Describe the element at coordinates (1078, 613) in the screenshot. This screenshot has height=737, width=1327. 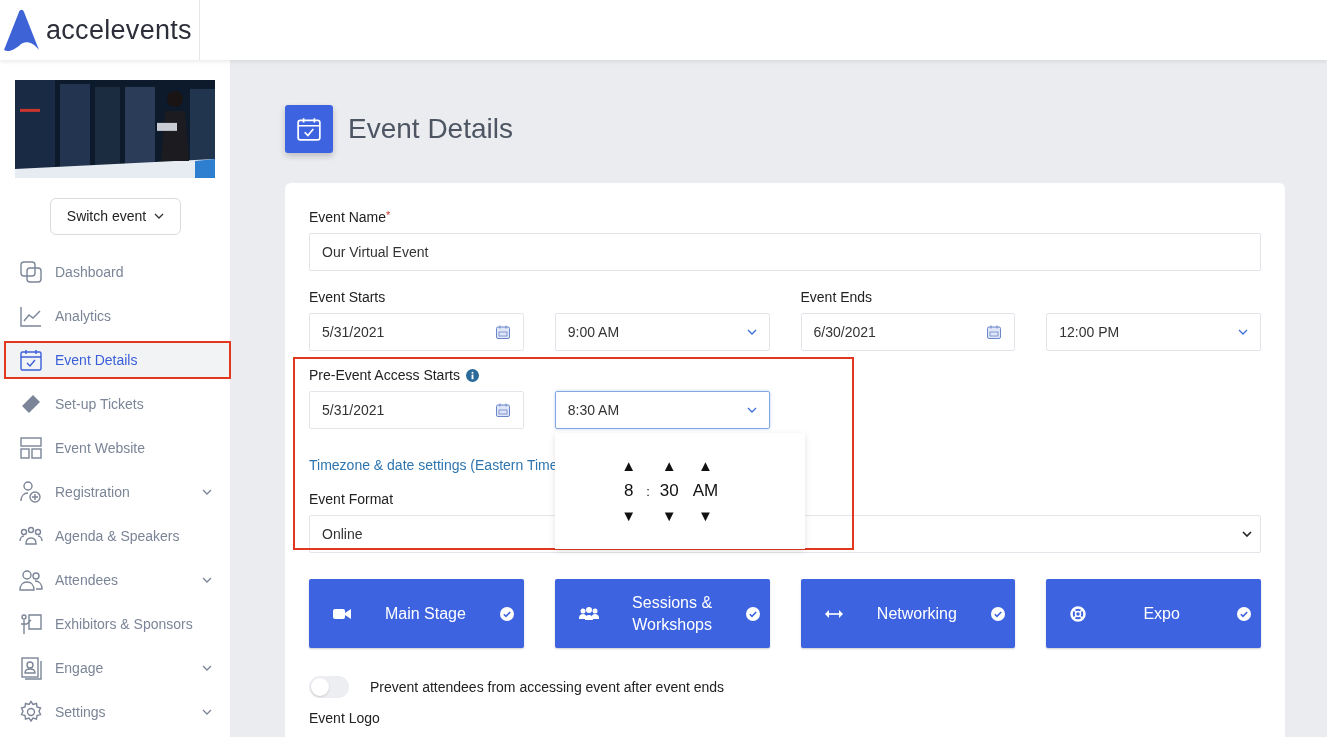
I see `lifebuoy-icon` at that location.